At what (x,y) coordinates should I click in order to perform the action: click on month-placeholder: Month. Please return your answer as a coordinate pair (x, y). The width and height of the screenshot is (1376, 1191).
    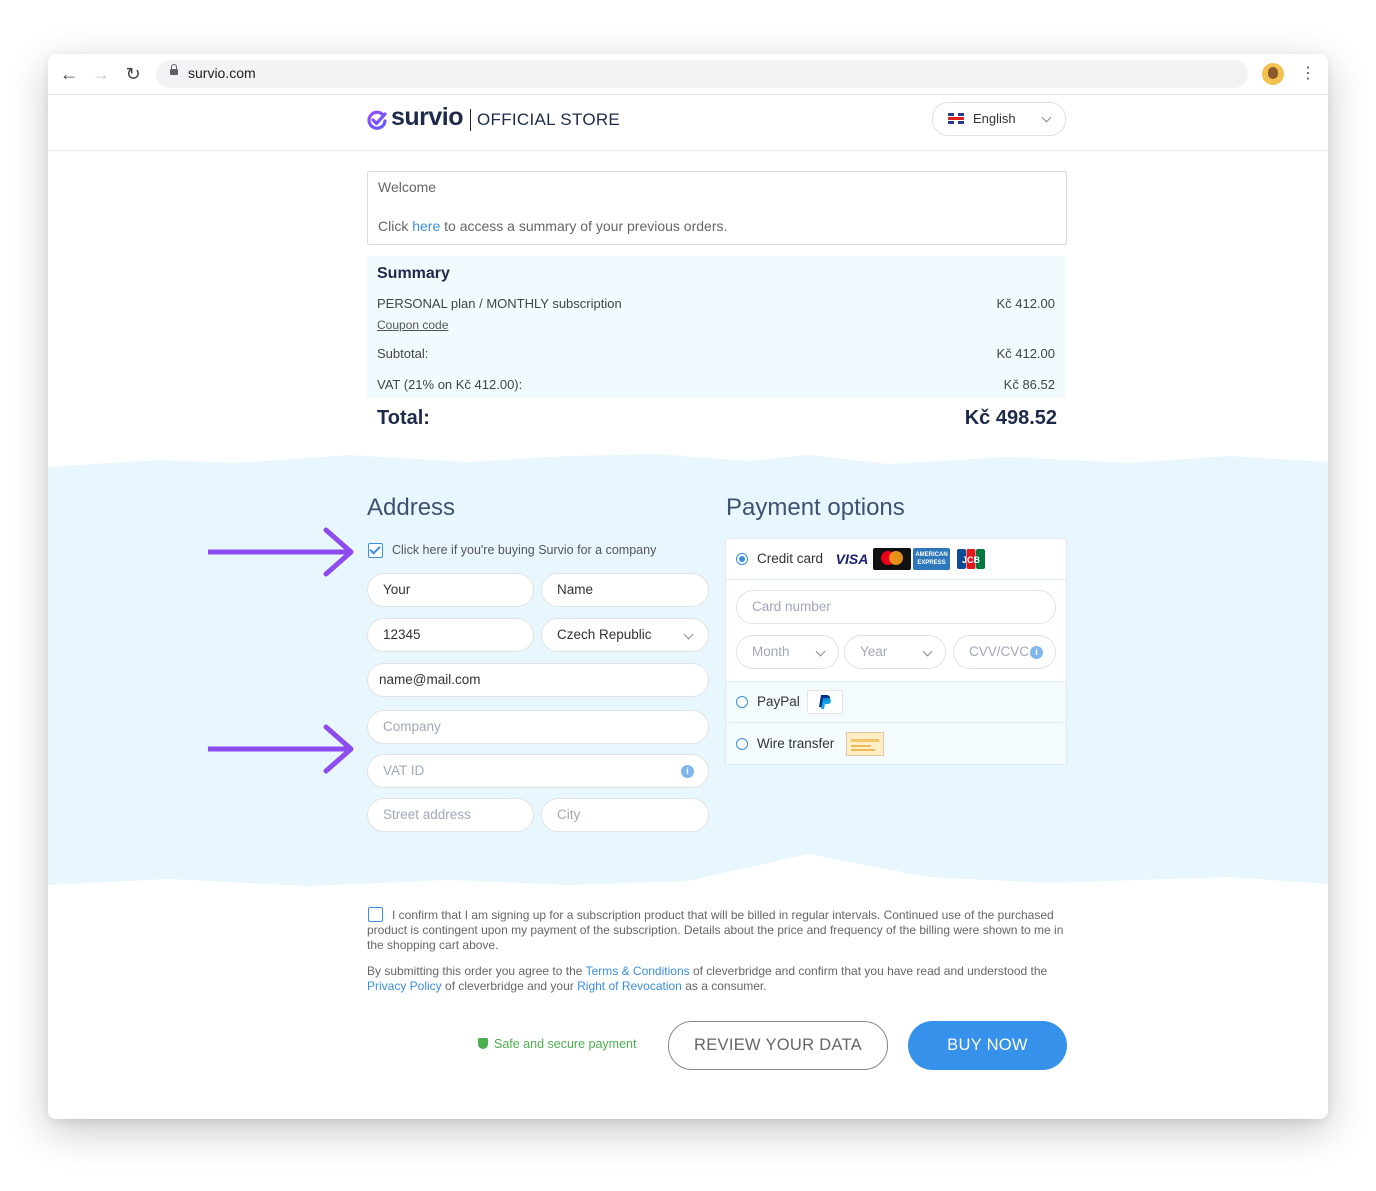
    Looking at the image, I should click on (771, 651).